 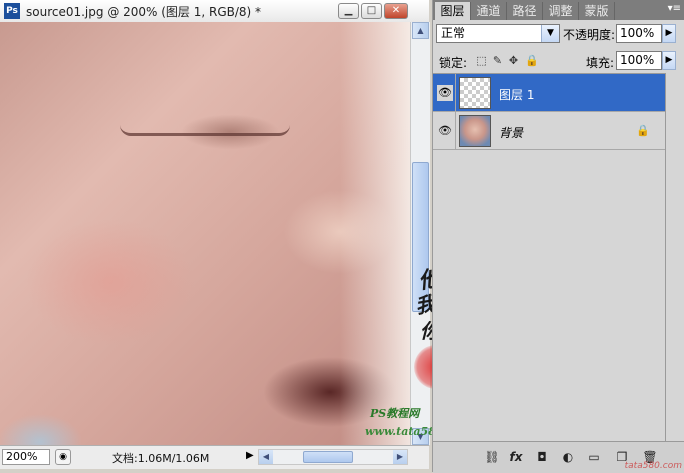 What do you see at coordinates (26, 457) in the screenshot?
I see `zoom-level-field: 200%` at bounding box center [26, 457].